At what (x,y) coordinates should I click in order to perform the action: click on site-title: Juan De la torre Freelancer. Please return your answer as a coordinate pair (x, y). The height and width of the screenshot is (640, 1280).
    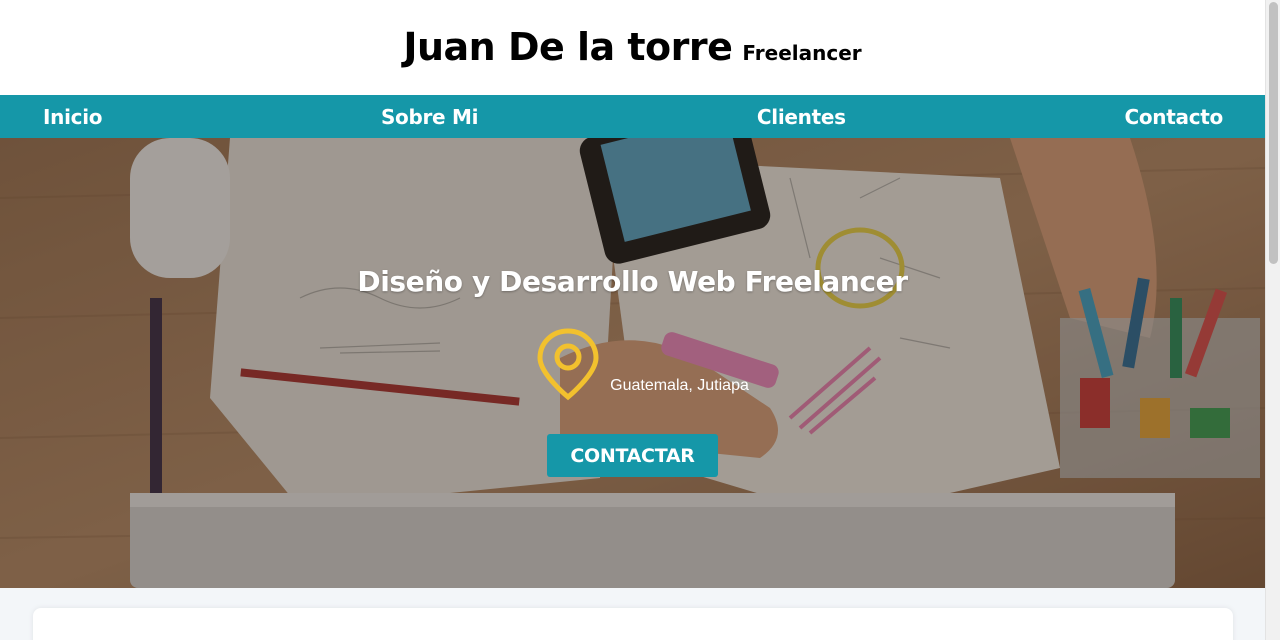
    Looking at the image, I should click on (632, 47).